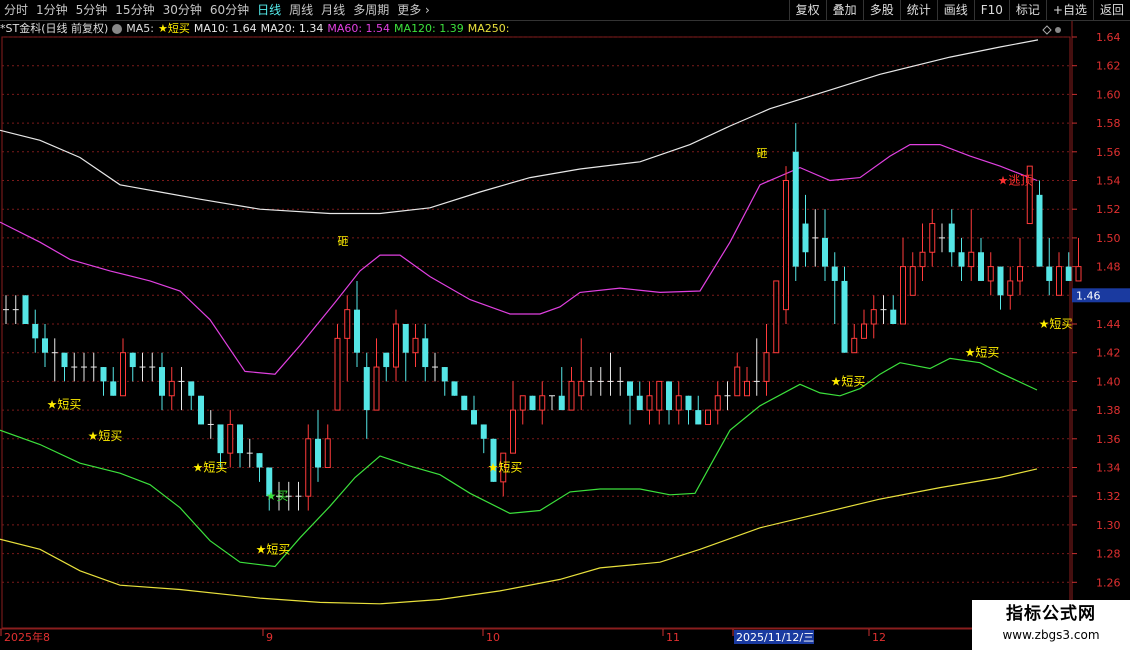  Describe the element at coordinates (1108, 123) in the screenshot. I see `price-label: 1.58` at that location.